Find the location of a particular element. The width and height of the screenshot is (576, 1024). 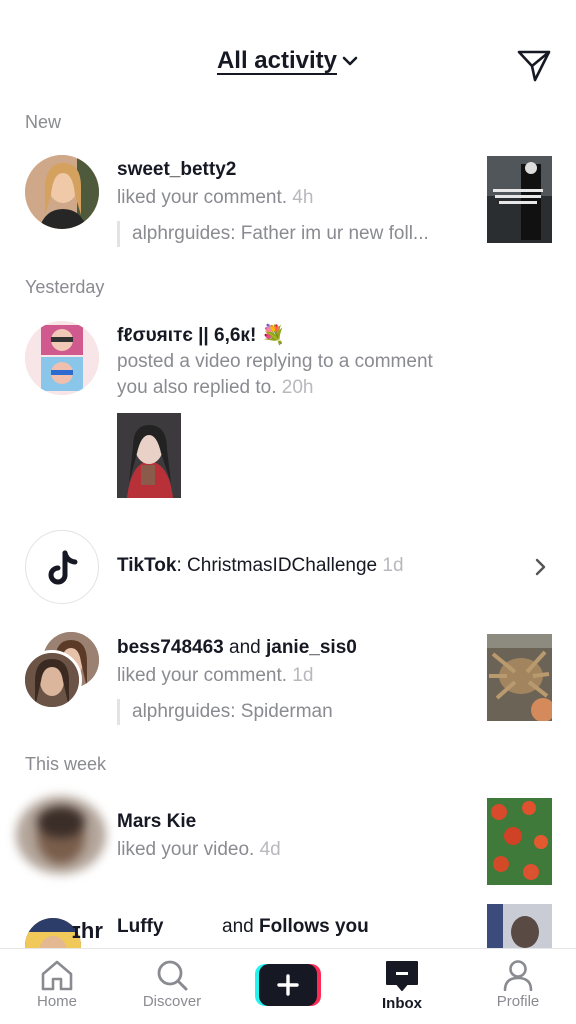

timestamp: 4h is located at coordinates (303, 197).